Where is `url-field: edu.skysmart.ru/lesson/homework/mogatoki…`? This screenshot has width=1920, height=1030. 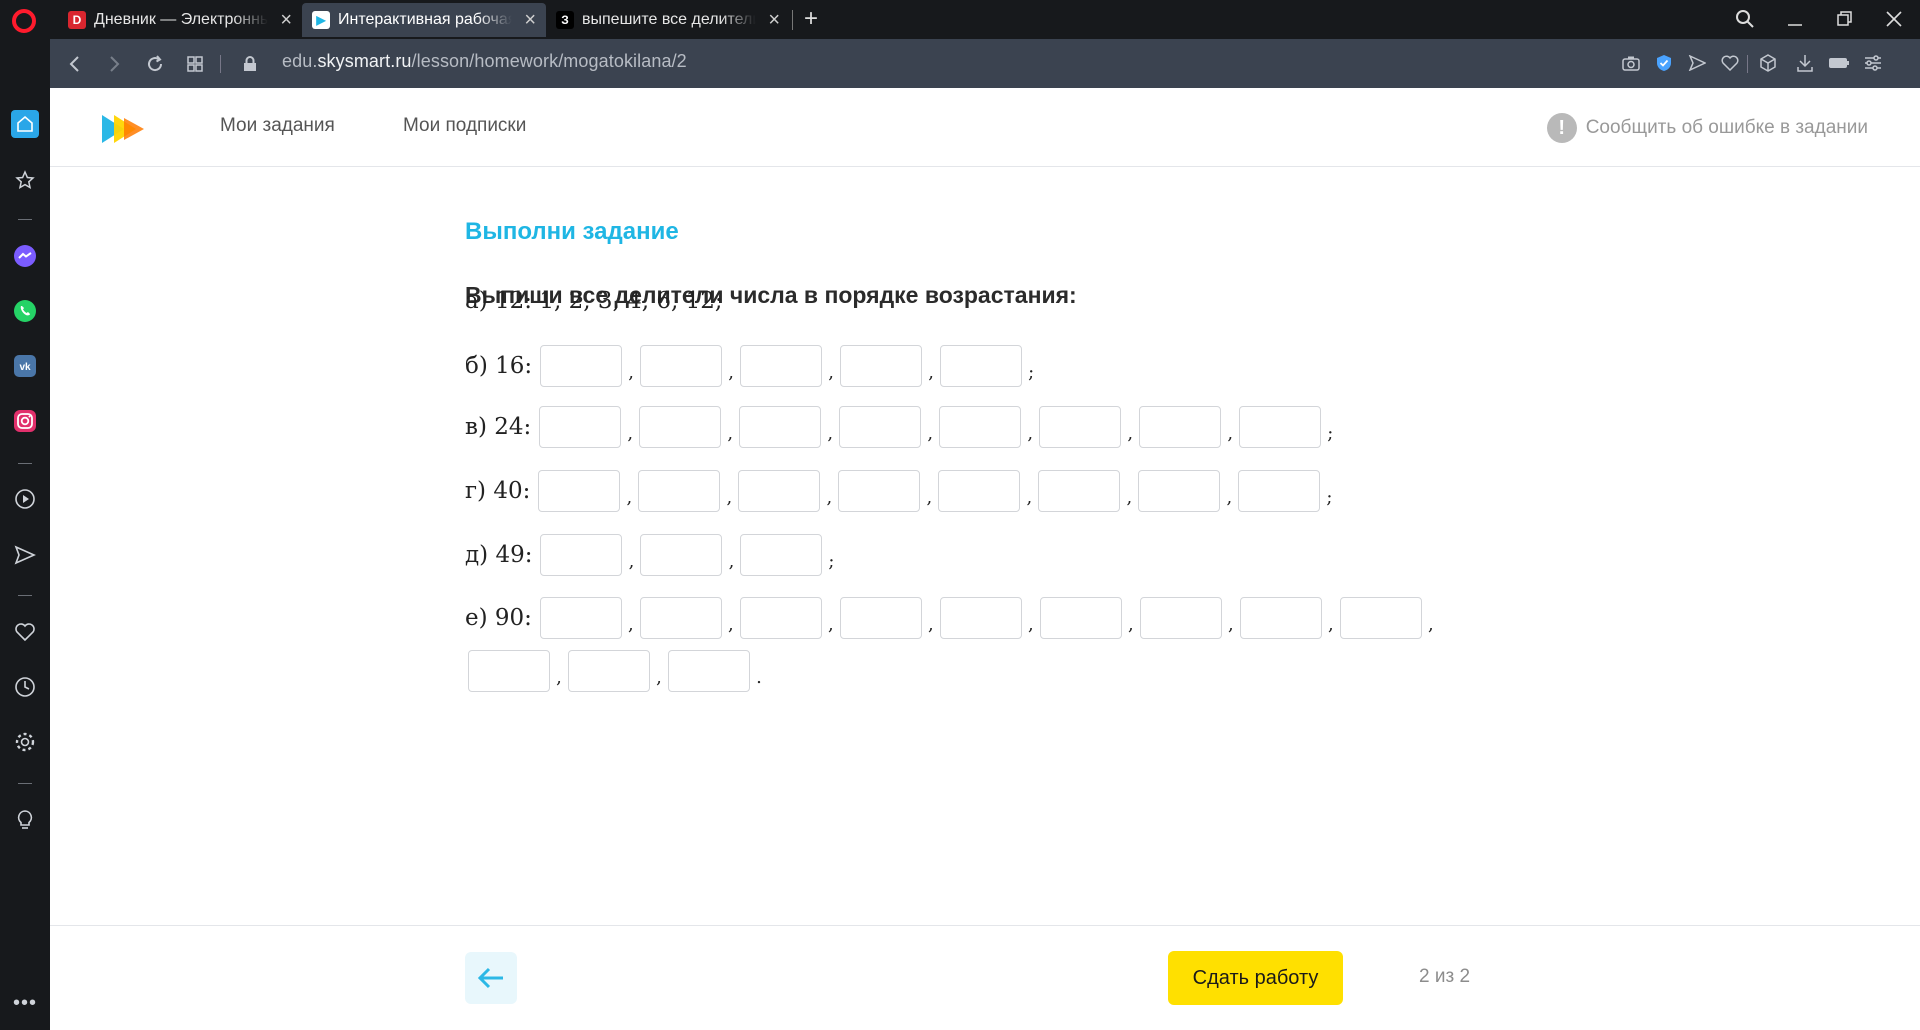
url-field: edu.skysmart.ru/lesson/homework/mogatoki… is located at coordinates (484, 61).